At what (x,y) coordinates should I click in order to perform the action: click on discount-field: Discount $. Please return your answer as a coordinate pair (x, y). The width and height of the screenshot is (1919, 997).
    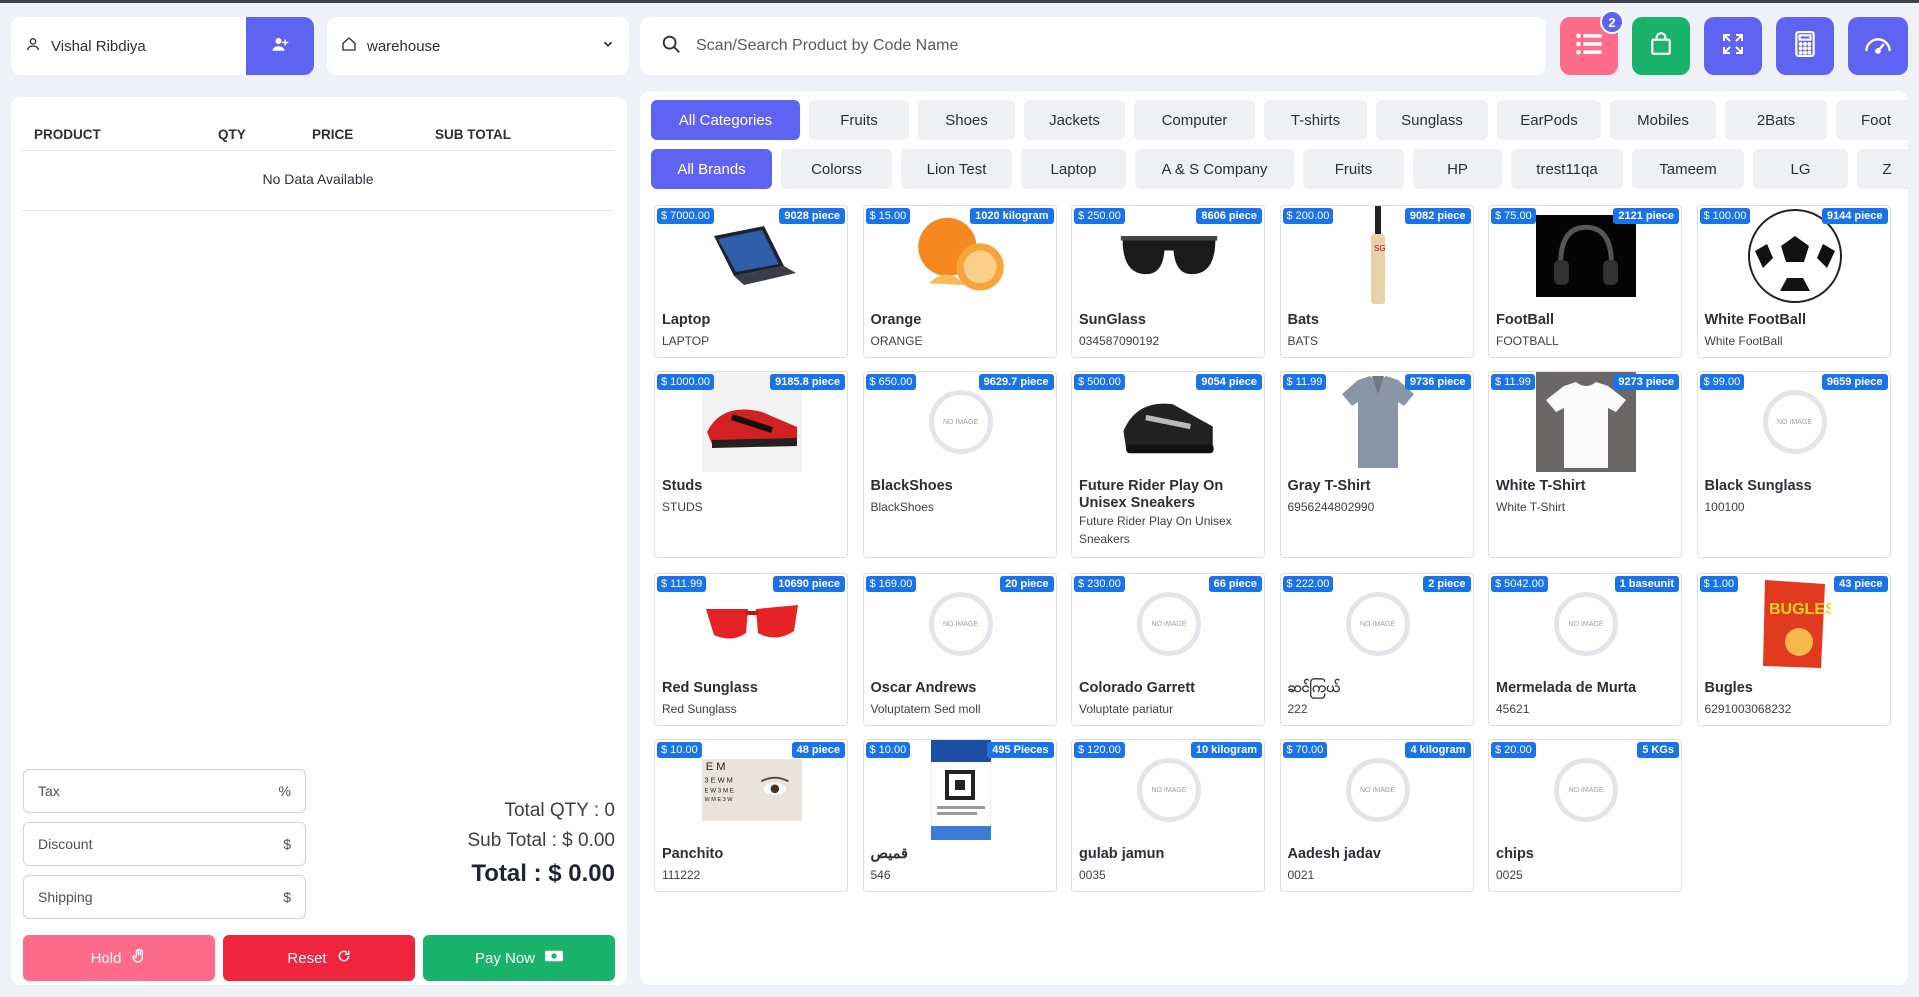
    Looking at the image, I should click on (164, 844).